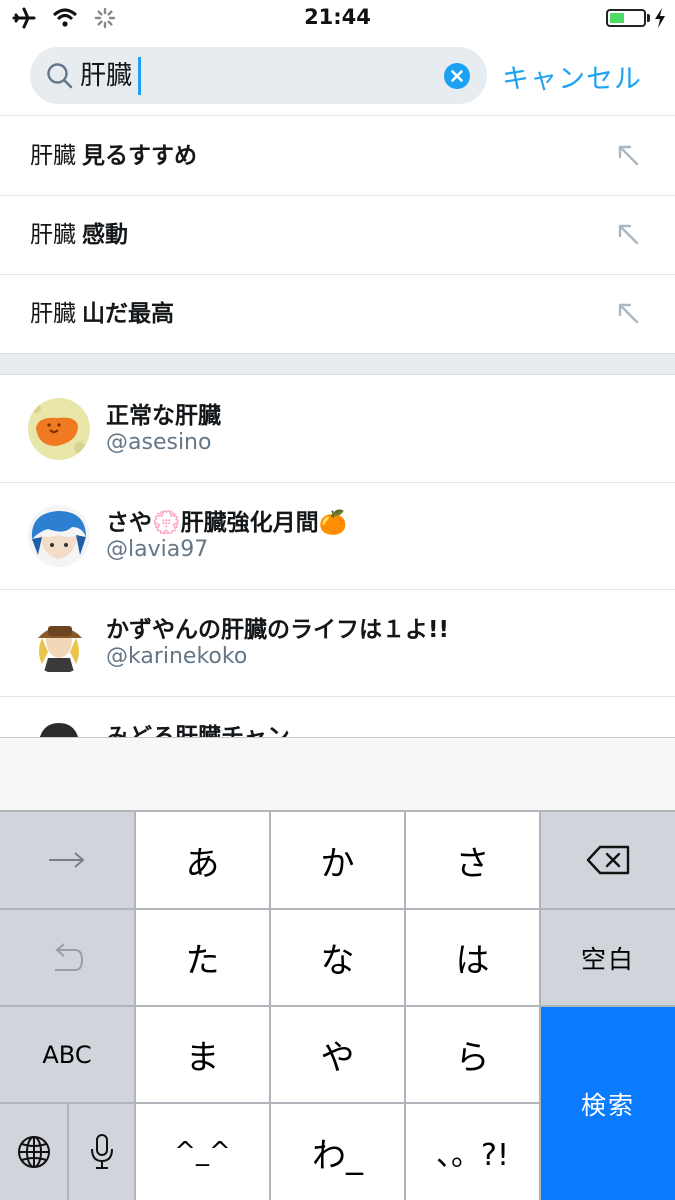  Describe the element at coordinates (648, 18) in the screenshot. I see `battery-tip` at that location.